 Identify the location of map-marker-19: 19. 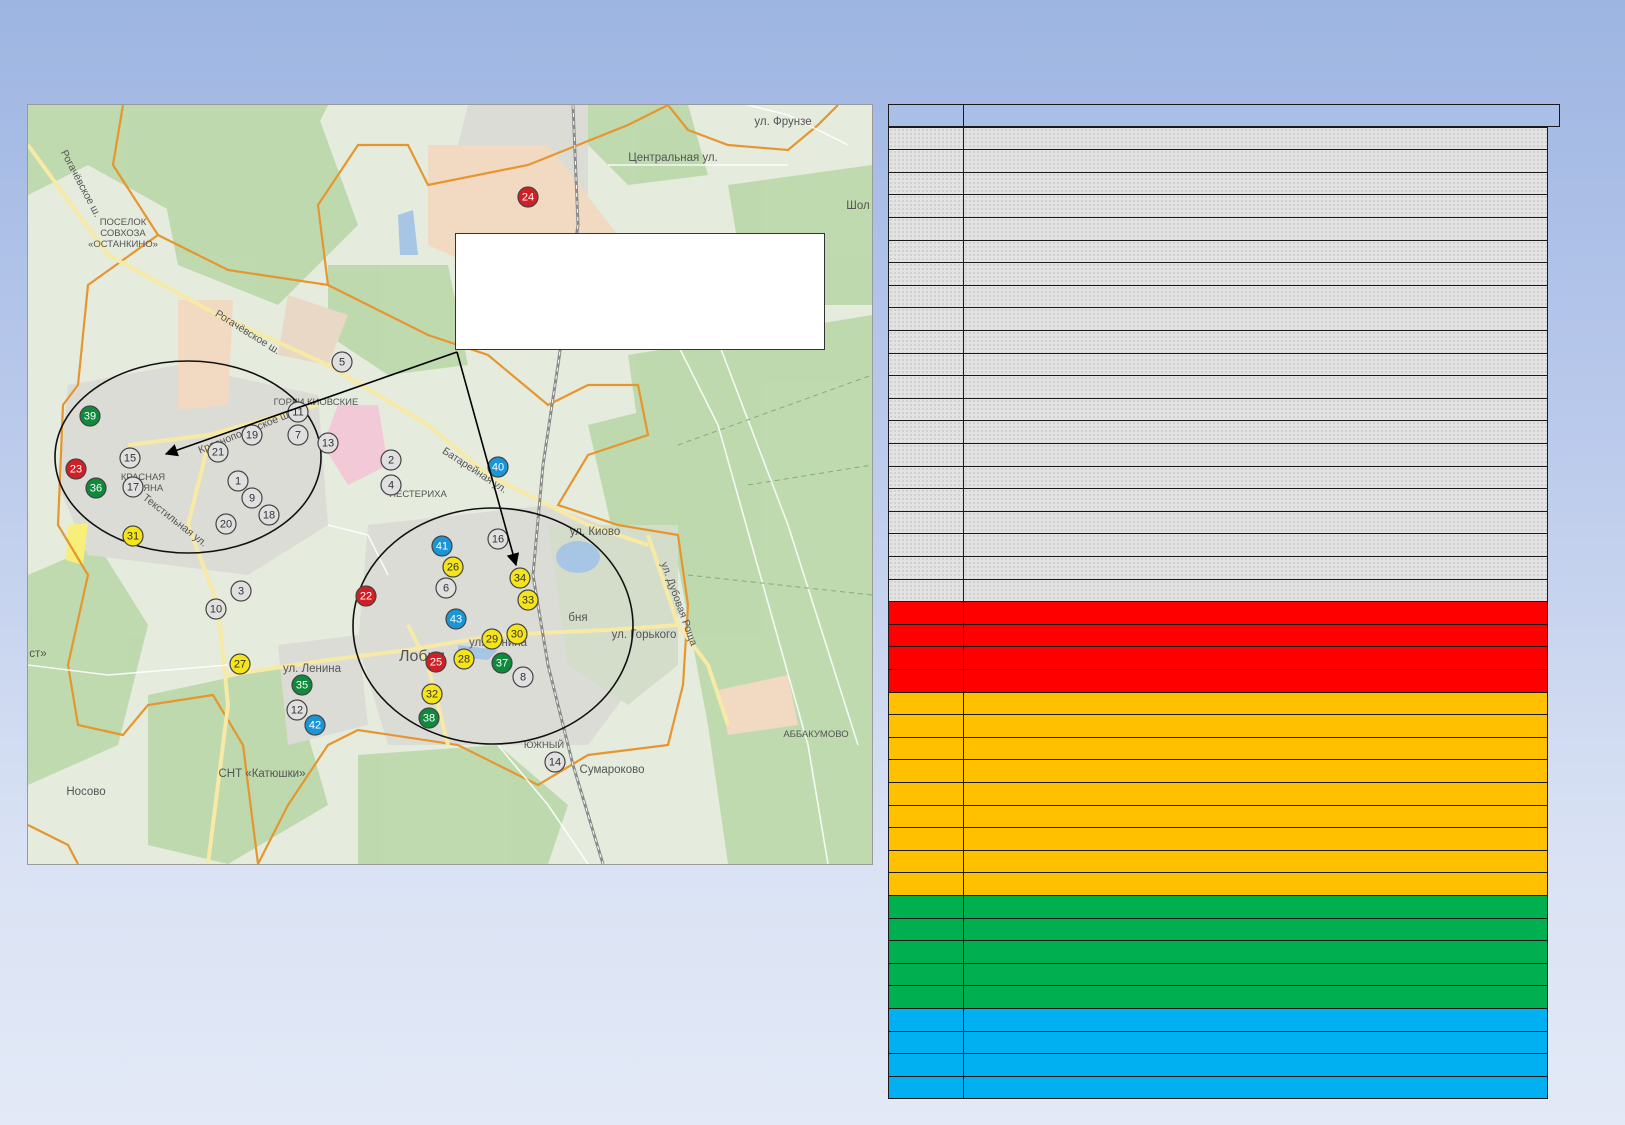
(252, 435).